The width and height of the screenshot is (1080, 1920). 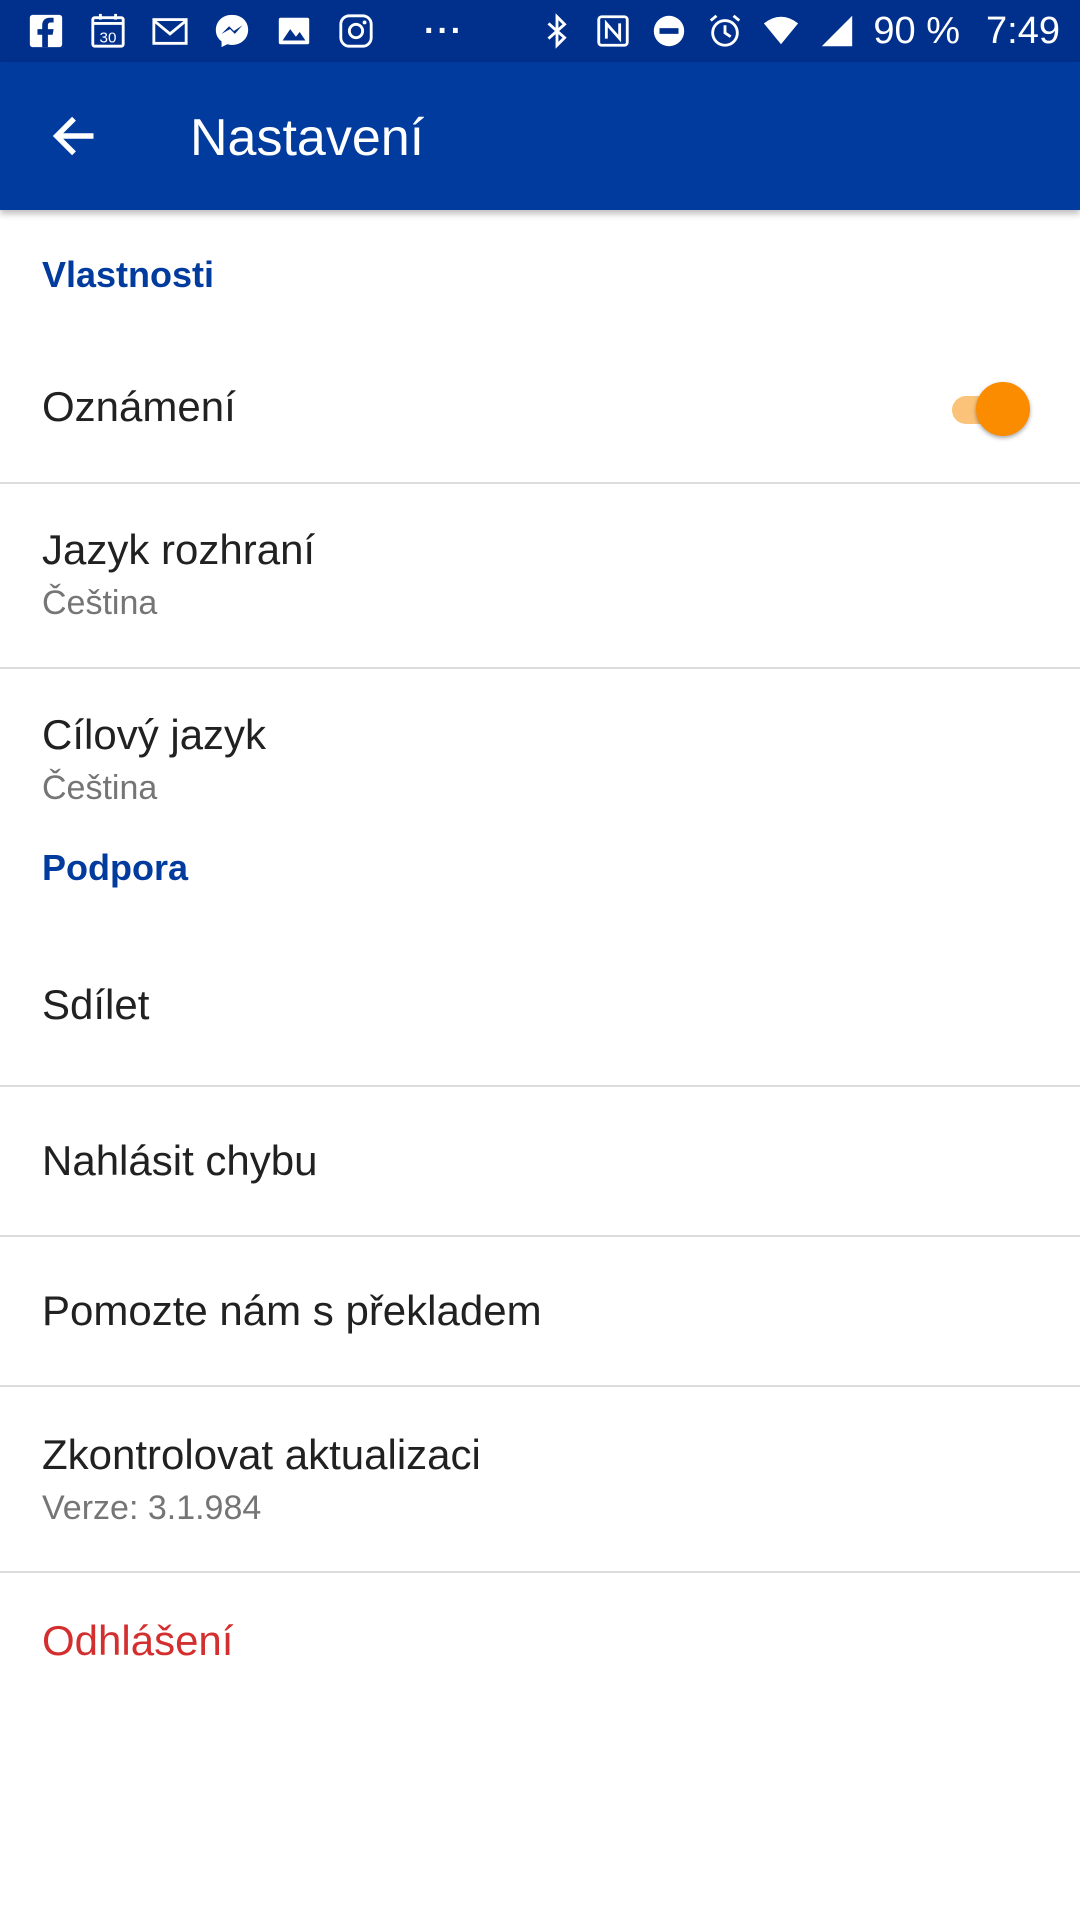 I want to click on bluetooth-icon, so click(x=557, y=31).